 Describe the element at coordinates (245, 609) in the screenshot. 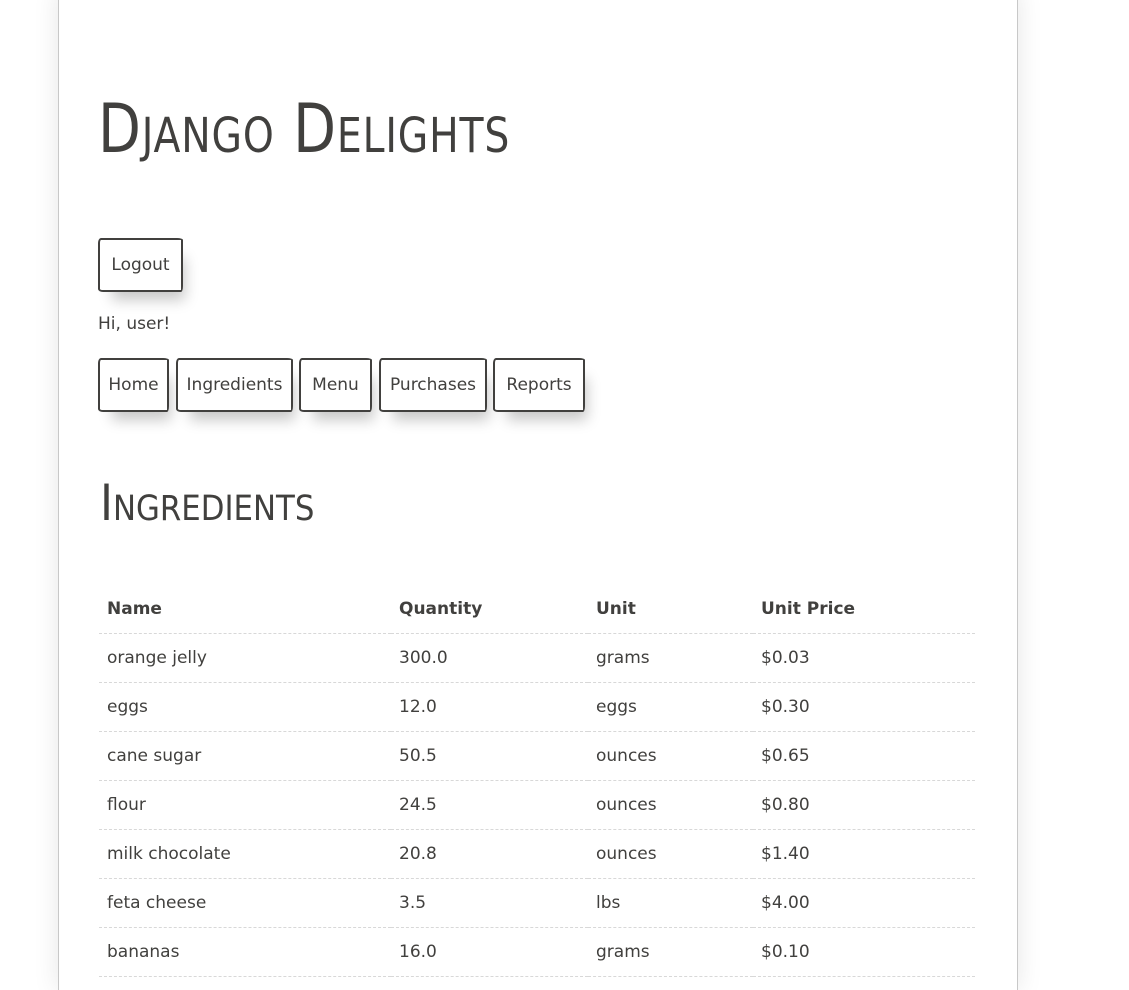

I see `column-header-name: Name` at that location.